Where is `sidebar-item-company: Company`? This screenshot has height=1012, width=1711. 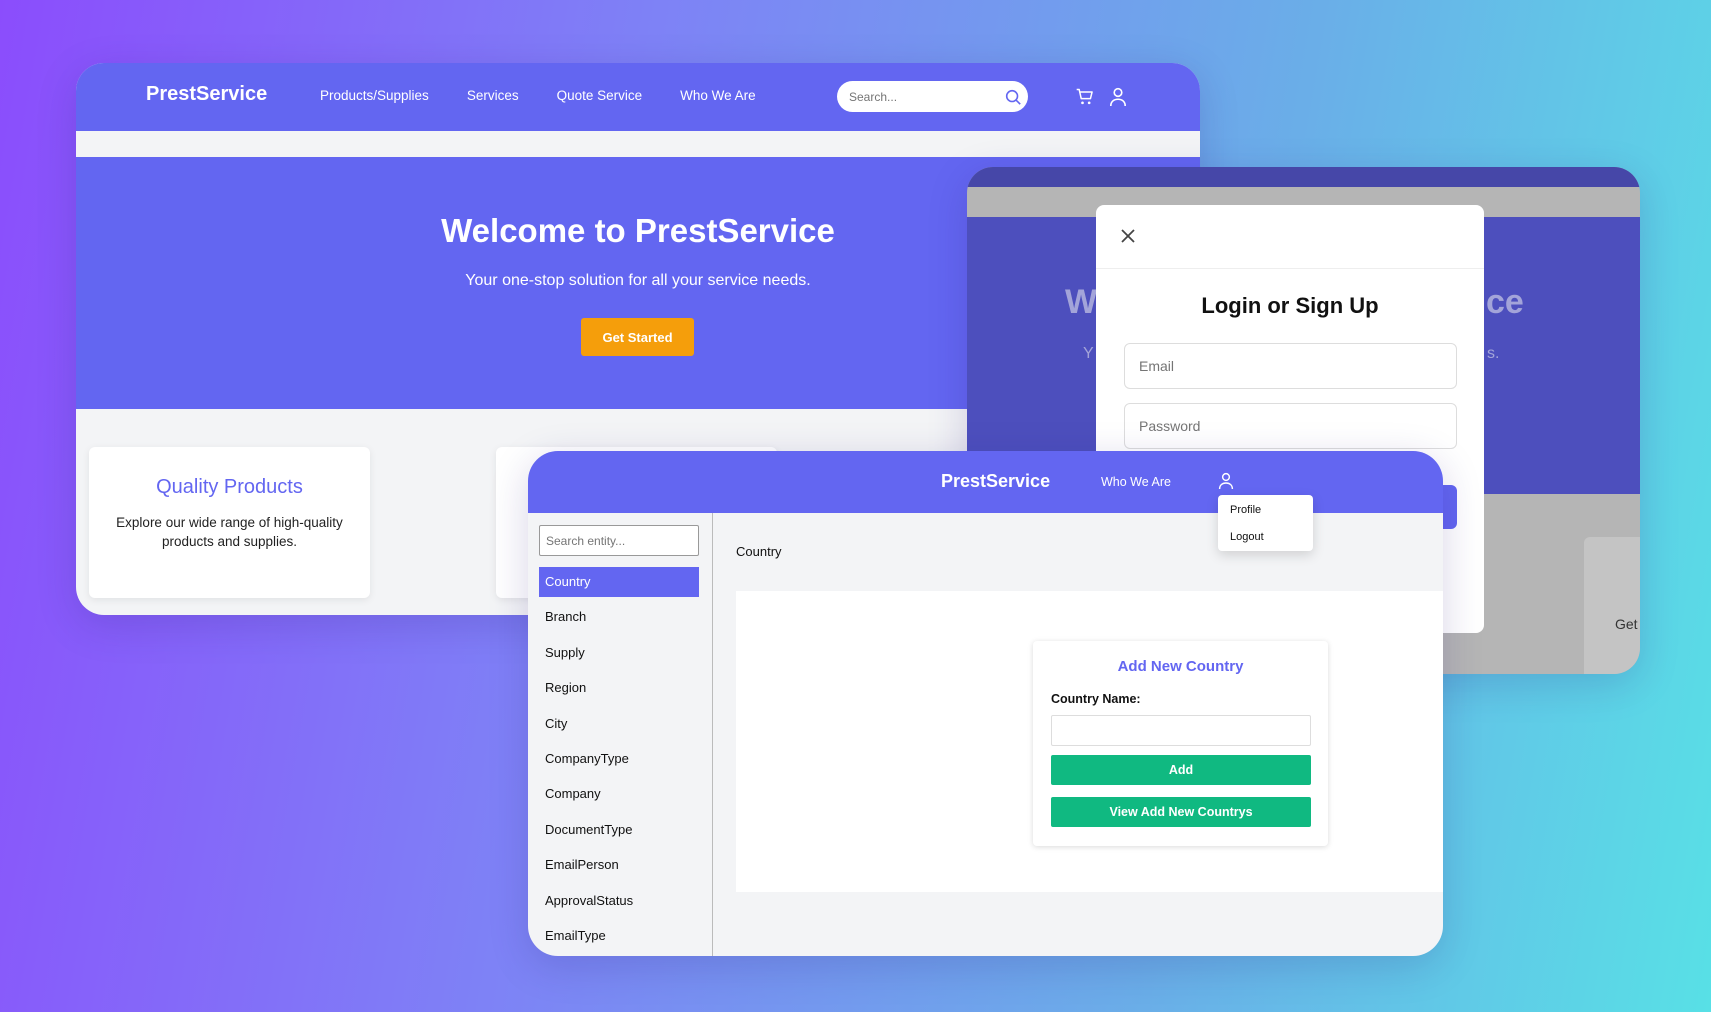
sidebar-item-company: Company is located at coordinates (619, 796).